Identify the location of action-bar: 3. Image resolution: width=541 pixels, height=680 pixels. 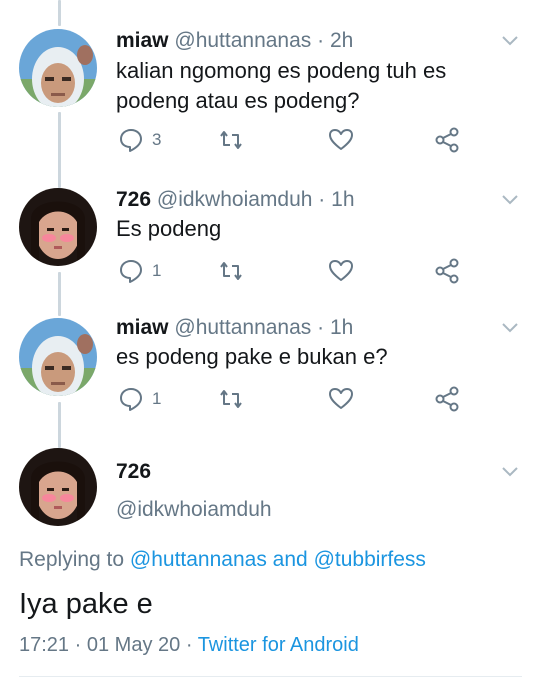
(296, 140).